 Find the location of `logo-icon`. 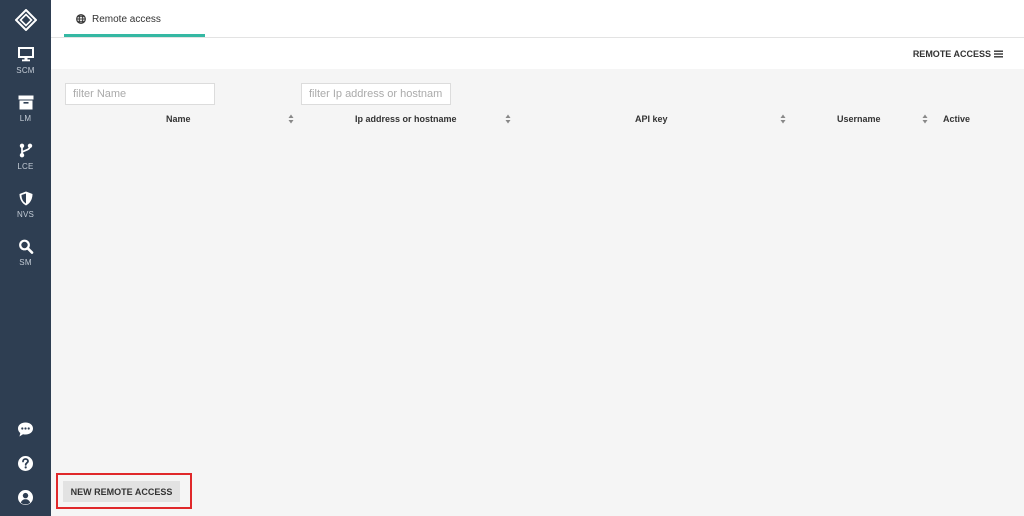

logo-icon is located at coordinates (26, 20).